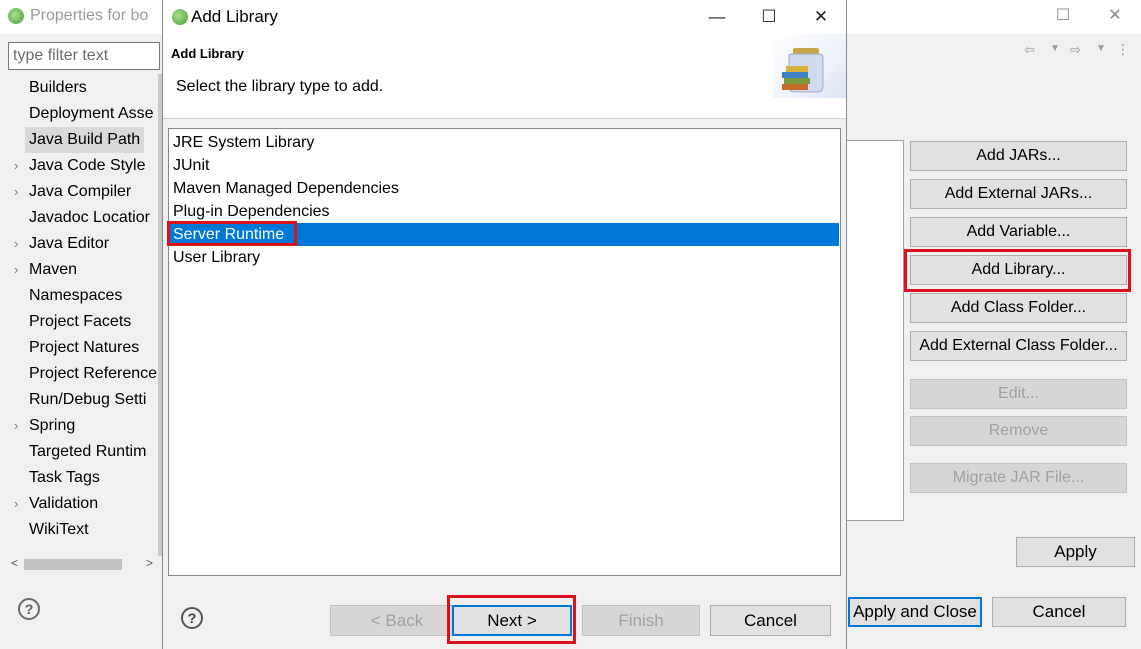 The width and height of the screenshot is (1141, 649). Describe the element at coordinates (58, 87) in the screenshot. I see `tree-item-label: Builders` at that location.